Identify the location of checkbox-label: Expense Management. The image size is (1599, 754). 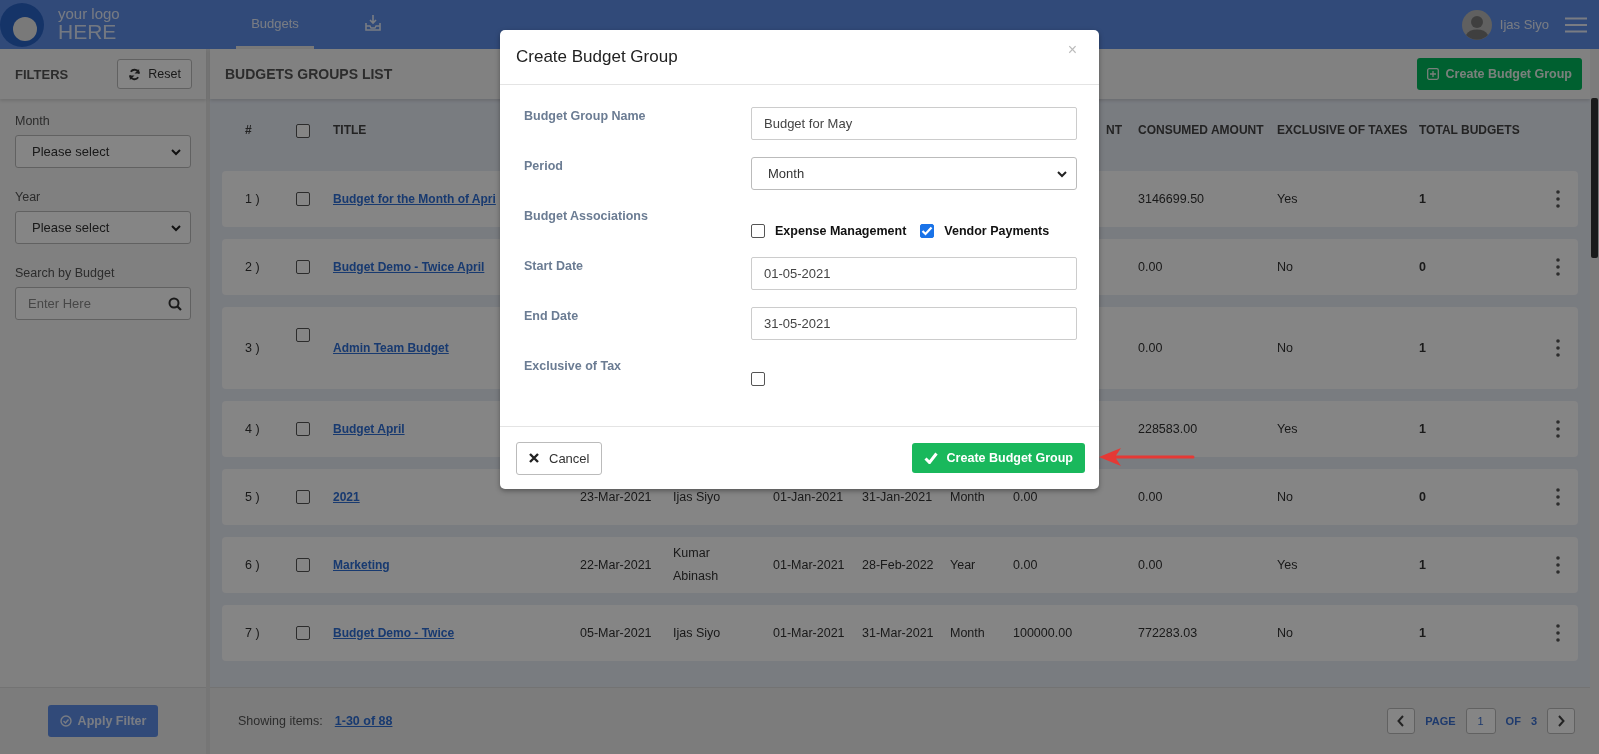
(841, 231).